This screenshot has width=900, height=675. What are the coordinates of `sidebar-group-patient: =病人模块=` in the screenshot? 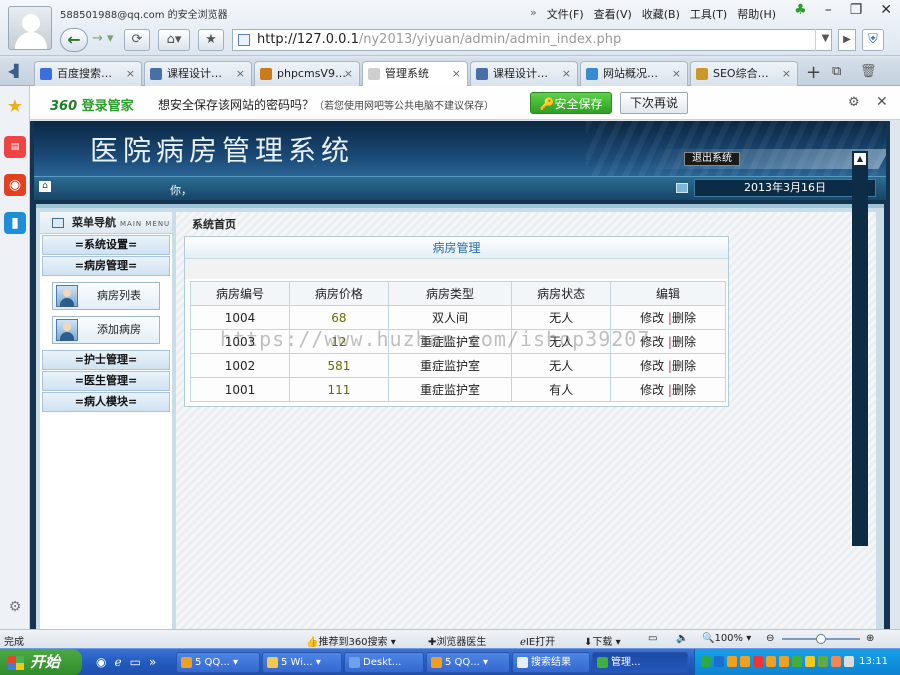 It's located at (106, 402).